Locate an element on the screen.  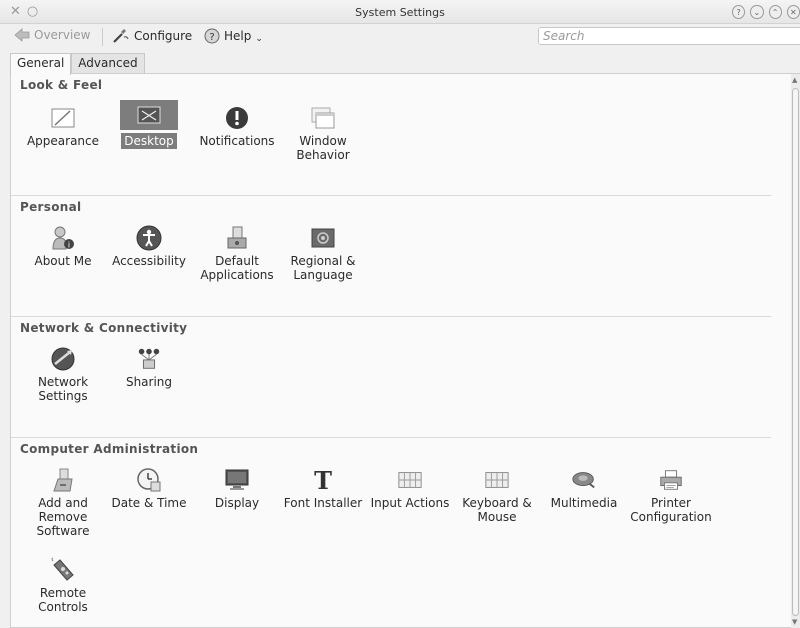
vertical-scrollbar: ▲ ▼ is located at coordinates (795, 351).